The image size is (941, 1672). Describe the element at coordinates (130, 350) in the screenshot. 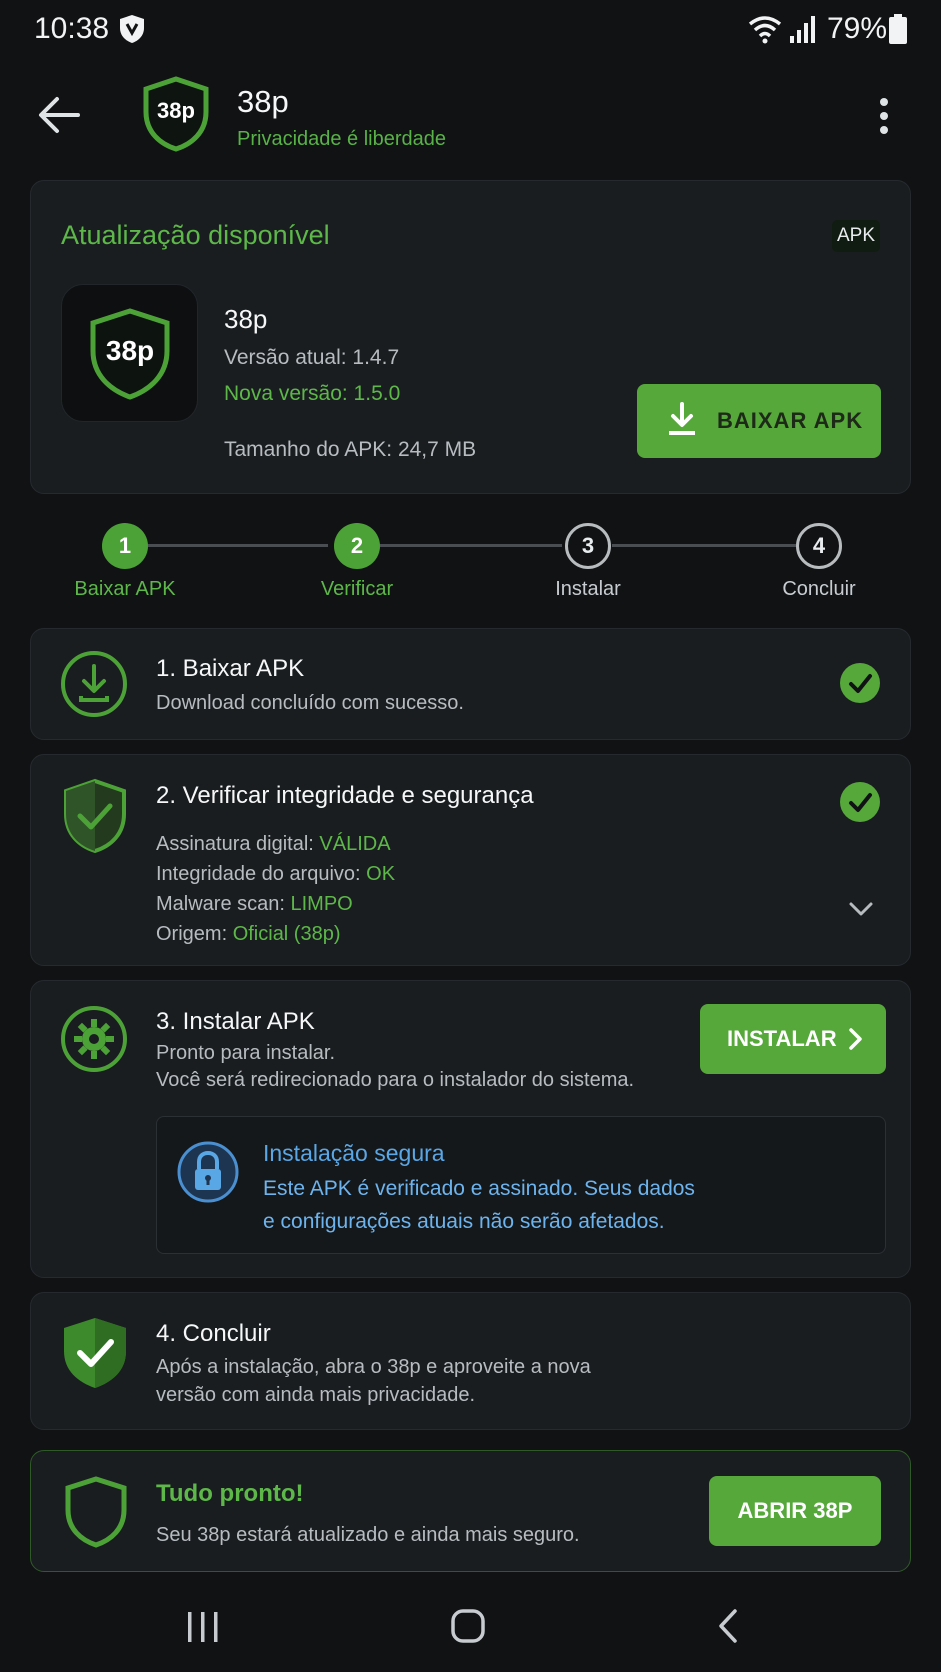

I see `app-icon-text: 38p` at that location.